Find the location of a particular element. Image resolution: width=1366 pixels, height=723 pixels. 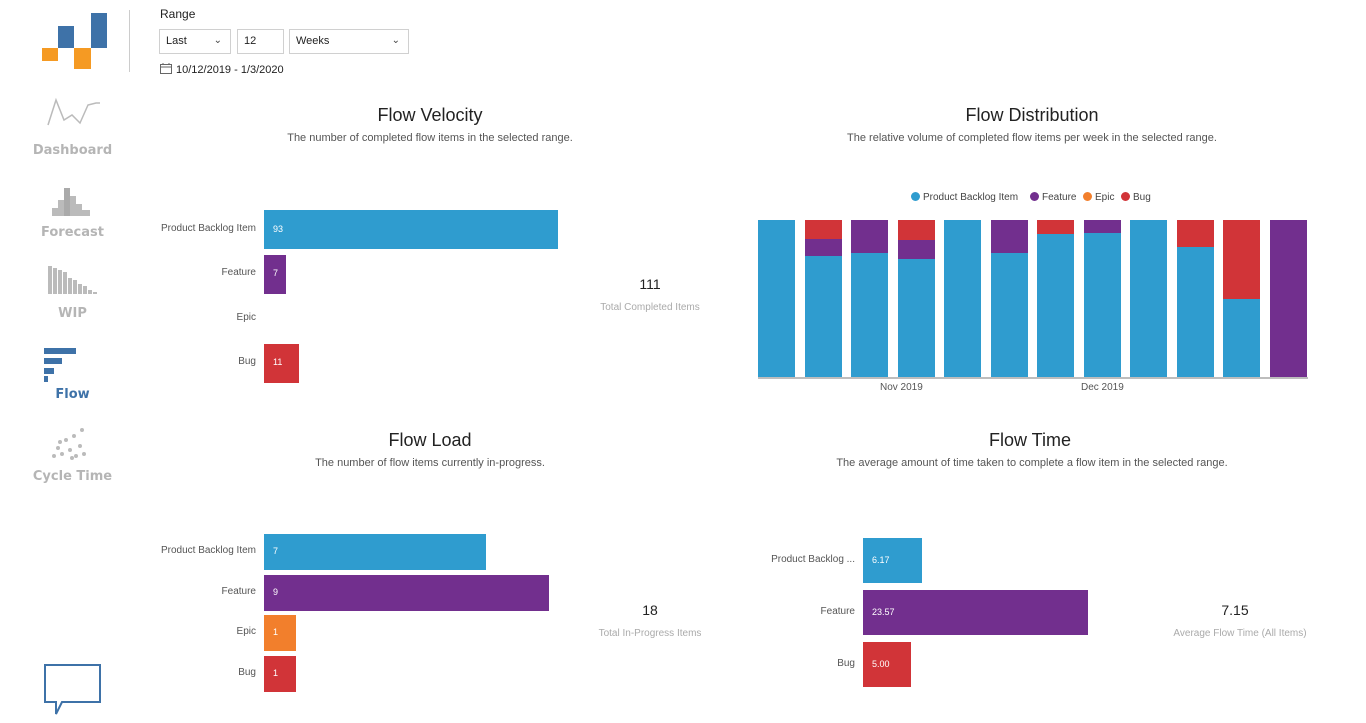

legend-item: Feature is located at coordinates (1053, 197).